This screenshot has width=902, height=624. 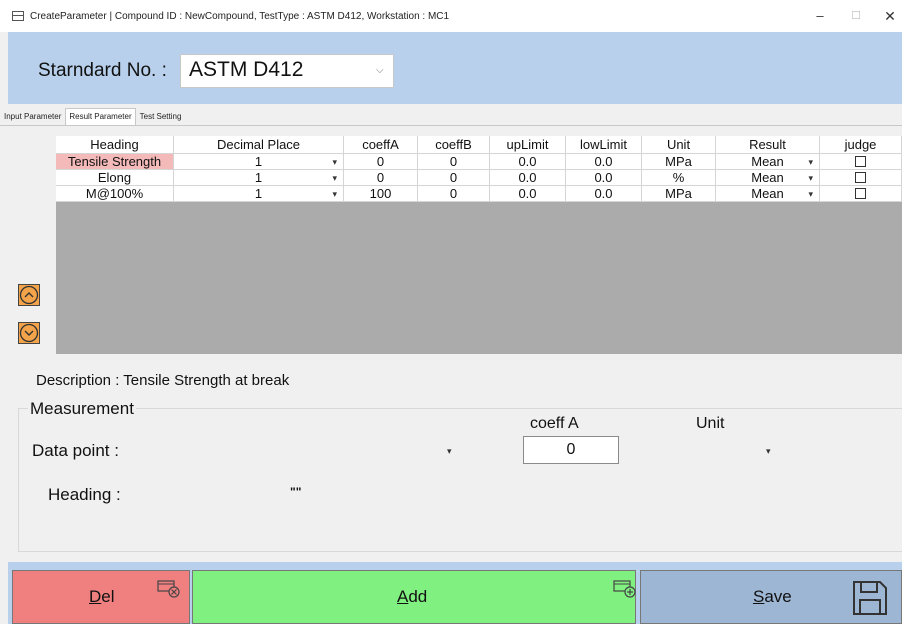 I want to click on data-point-dropdown-arrow-icon: ▾, so click(x=449, y=451).